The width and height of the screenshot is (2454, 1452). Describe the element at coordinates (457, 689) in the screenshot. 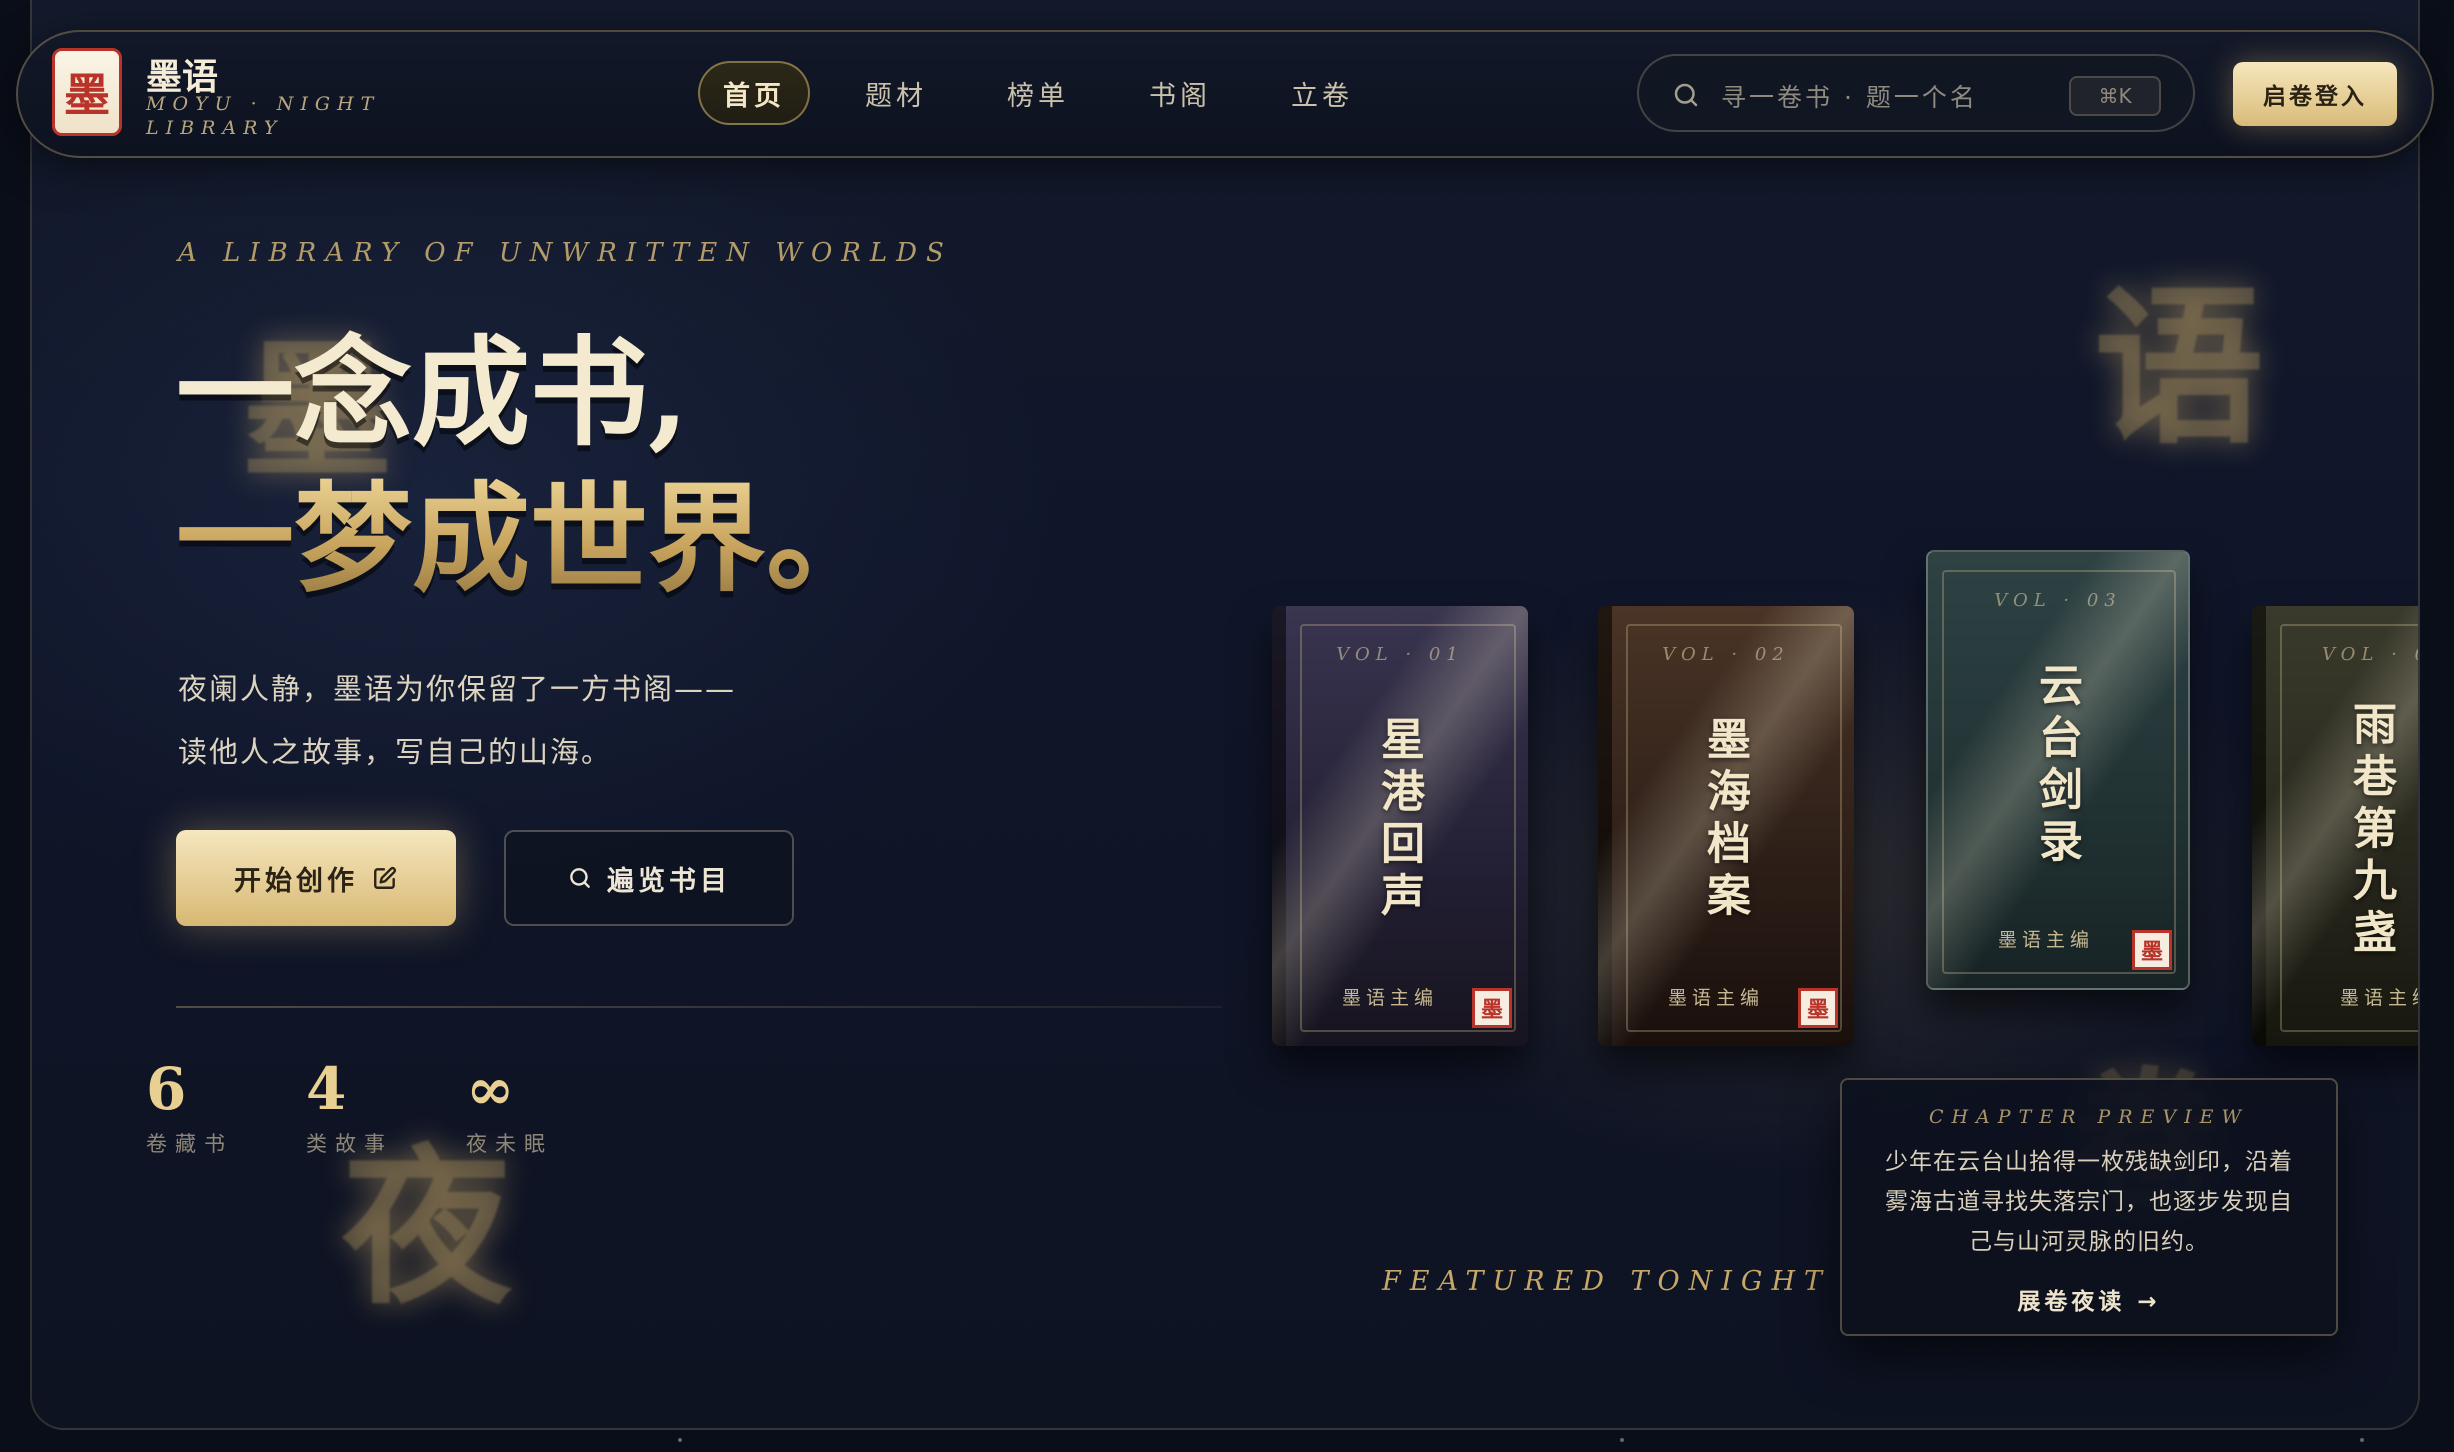

I see `intro-line-1: 夜阑人静，墨语为你保留了一方书阁——` at that location.